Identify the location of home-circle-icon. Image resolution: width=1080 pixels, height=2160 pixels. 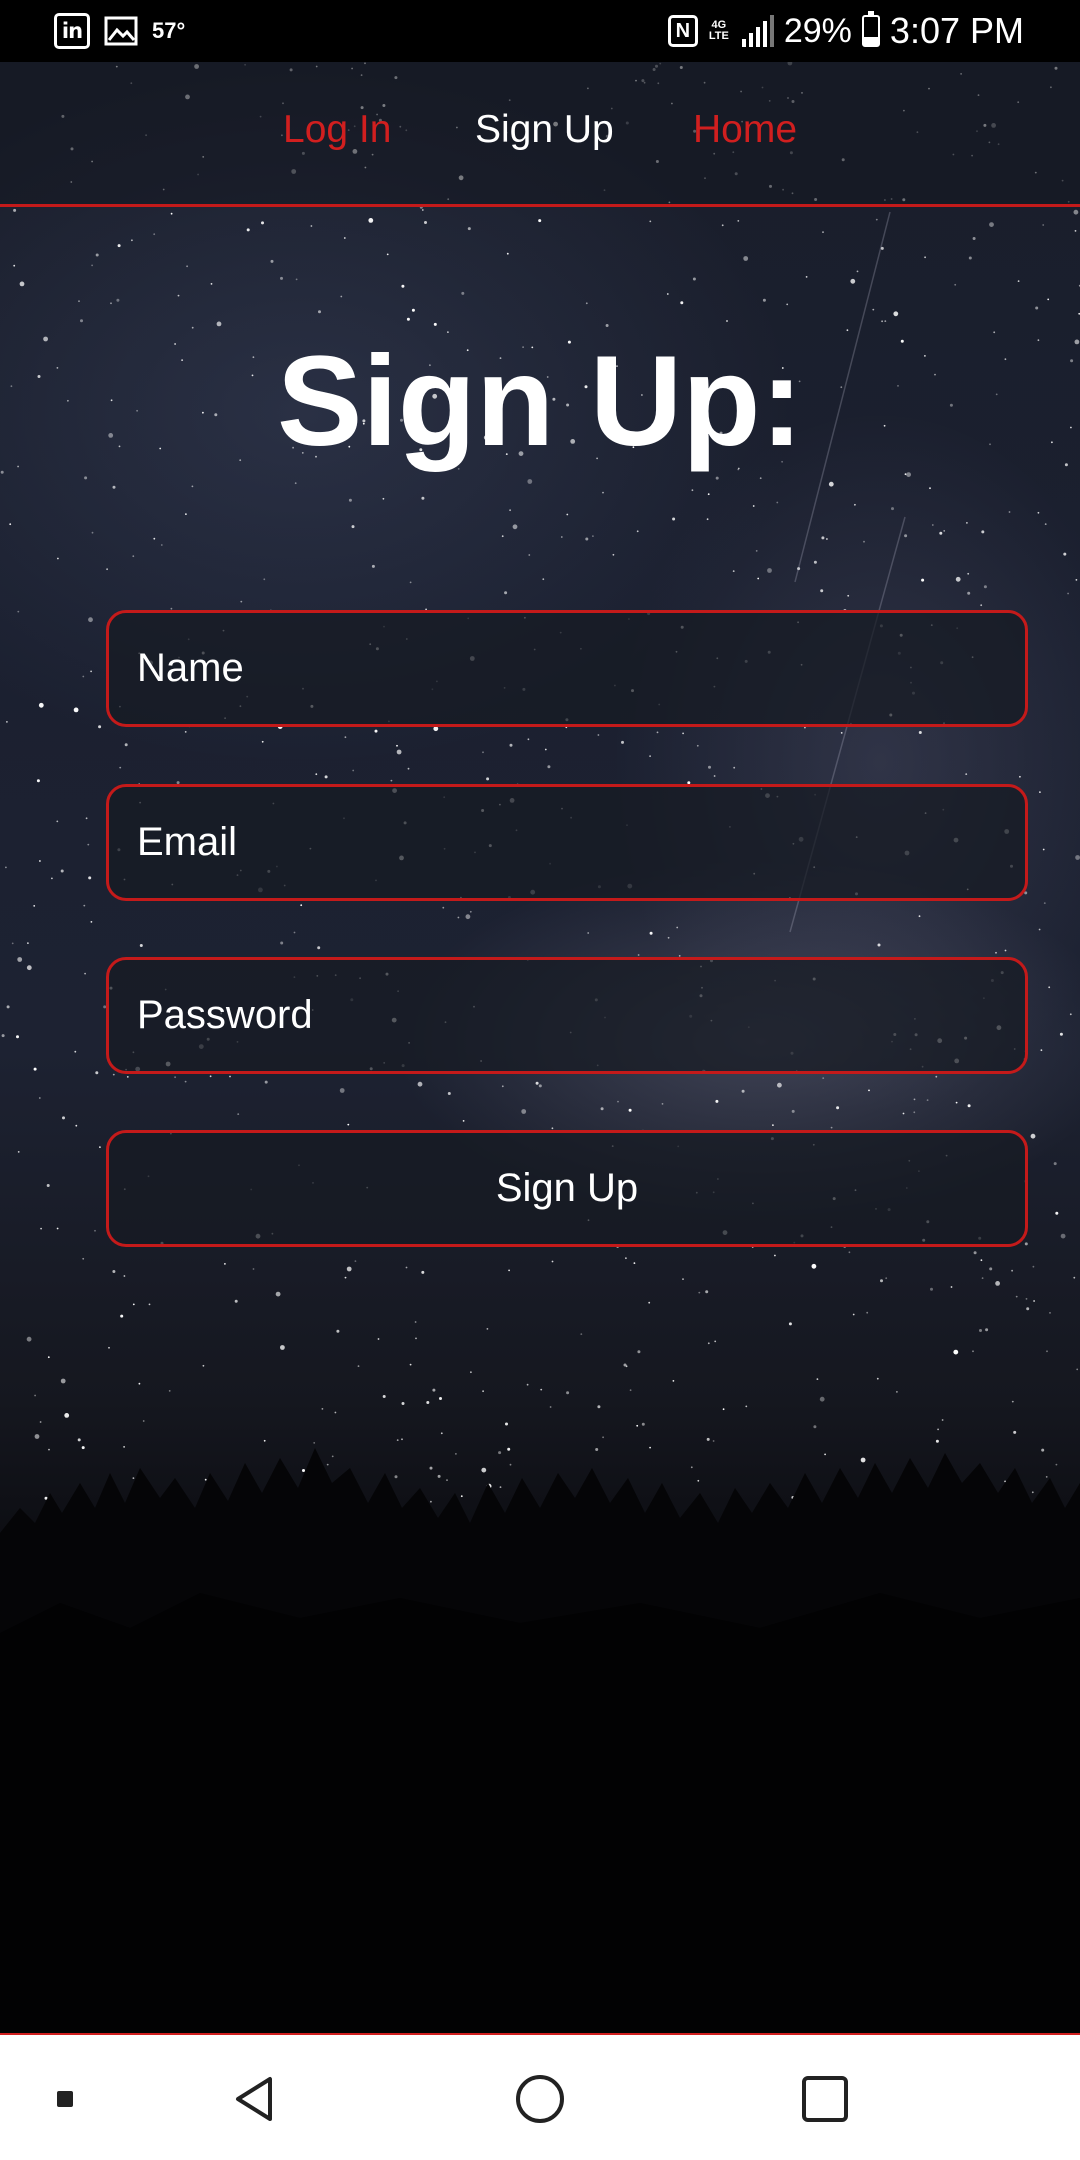
(540, 2097).